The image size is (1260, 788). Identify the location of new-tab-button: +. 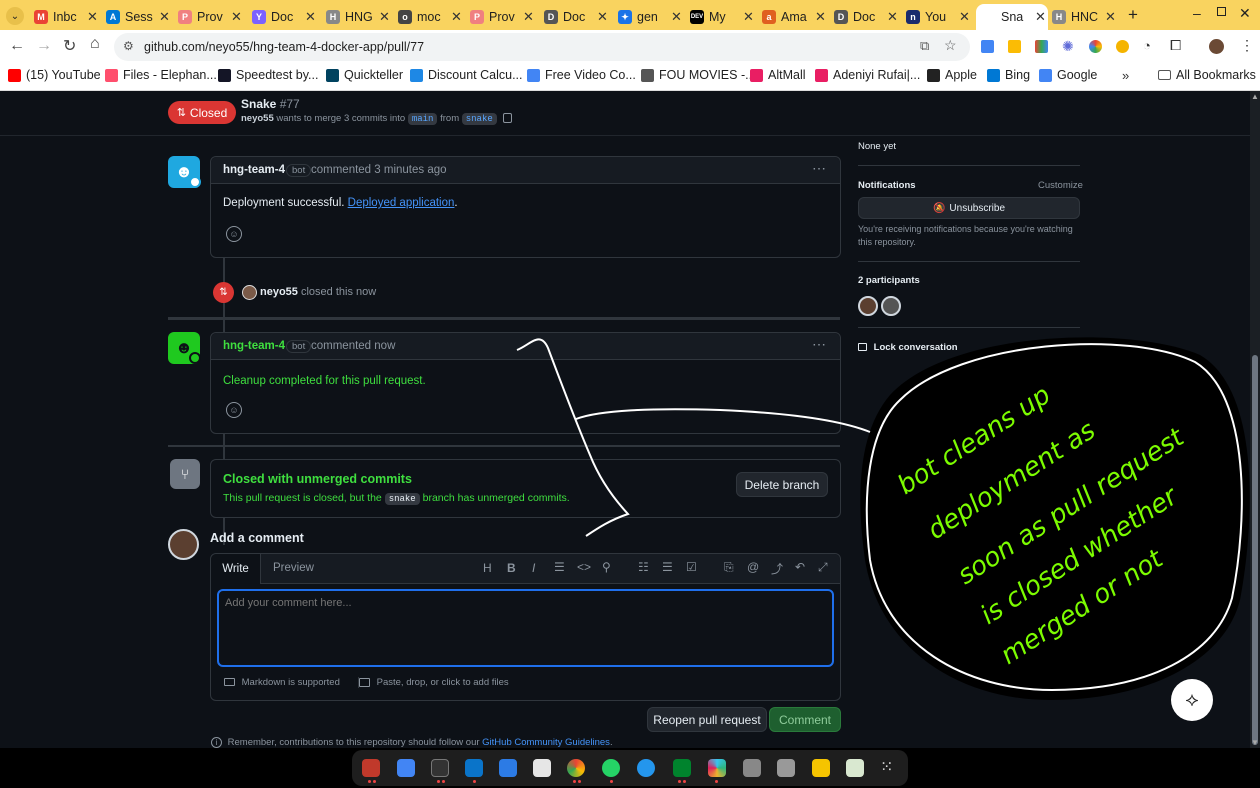
(1133, 15).